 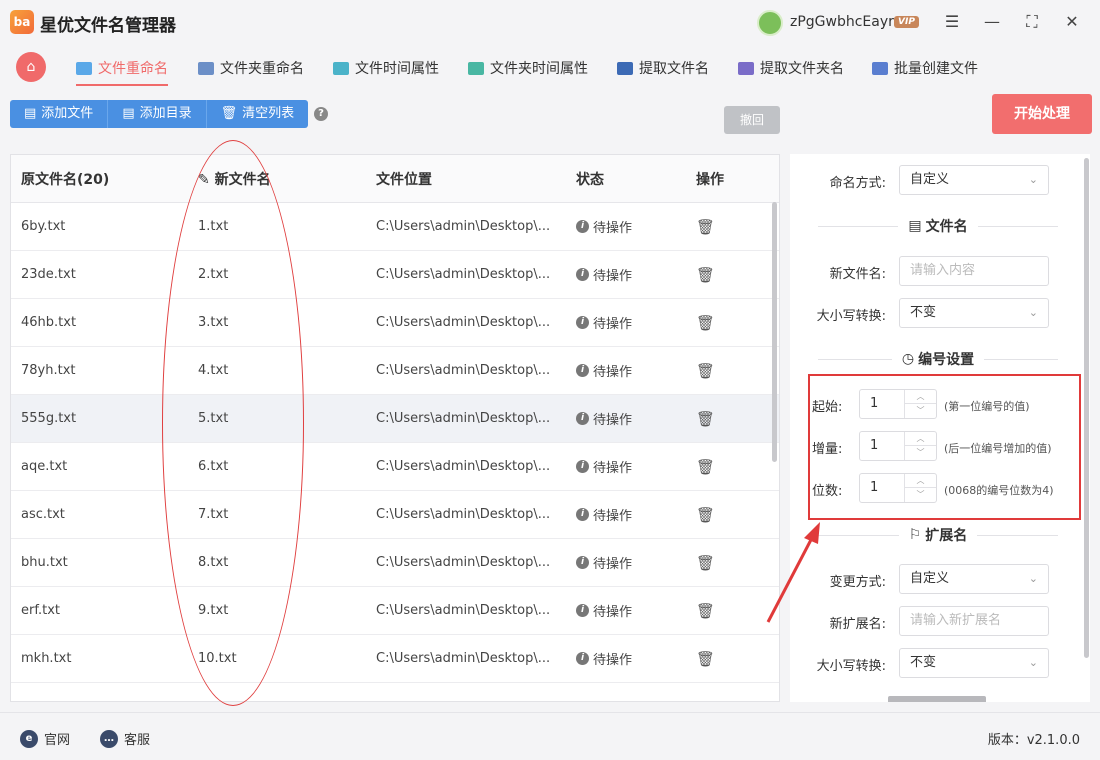 I want to click on version-text: 版本：v2.1.0.0, so click(x=1033, y=740).